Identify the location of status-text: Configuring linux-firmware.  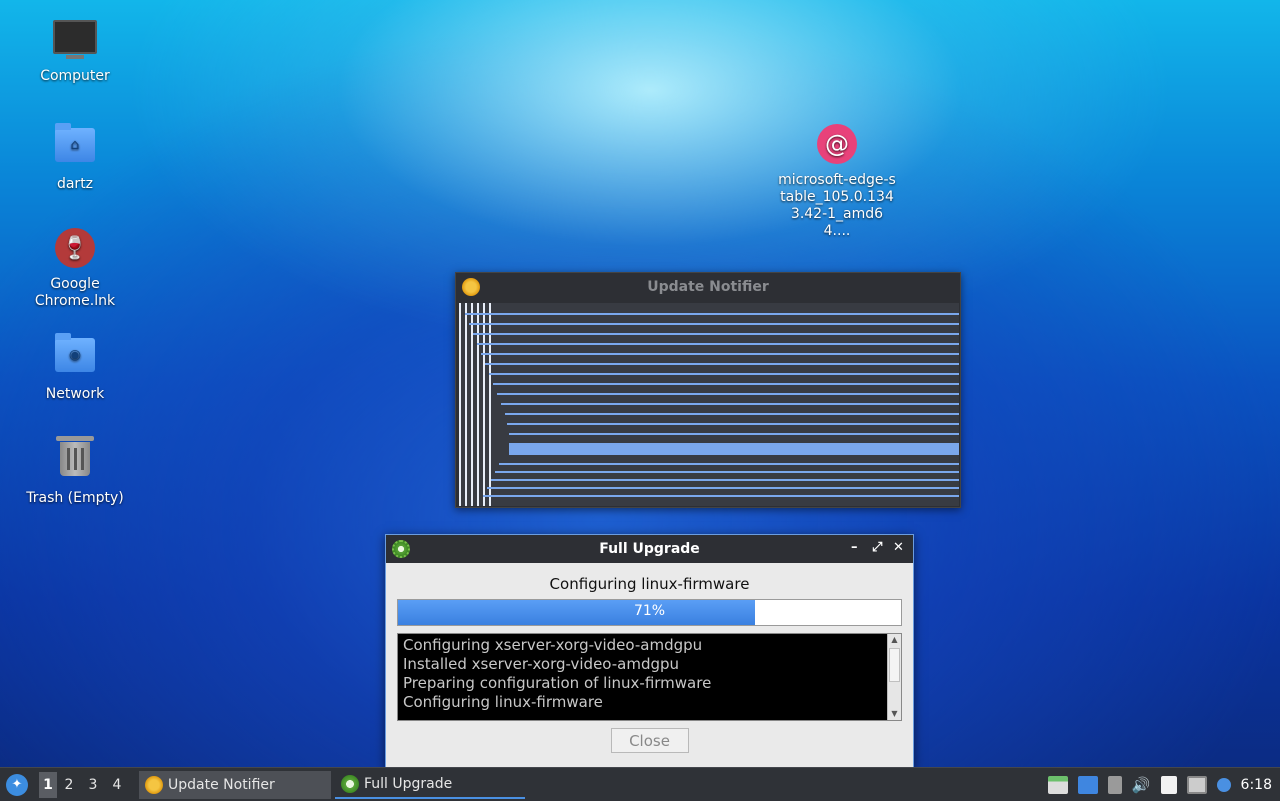
(649, 584).